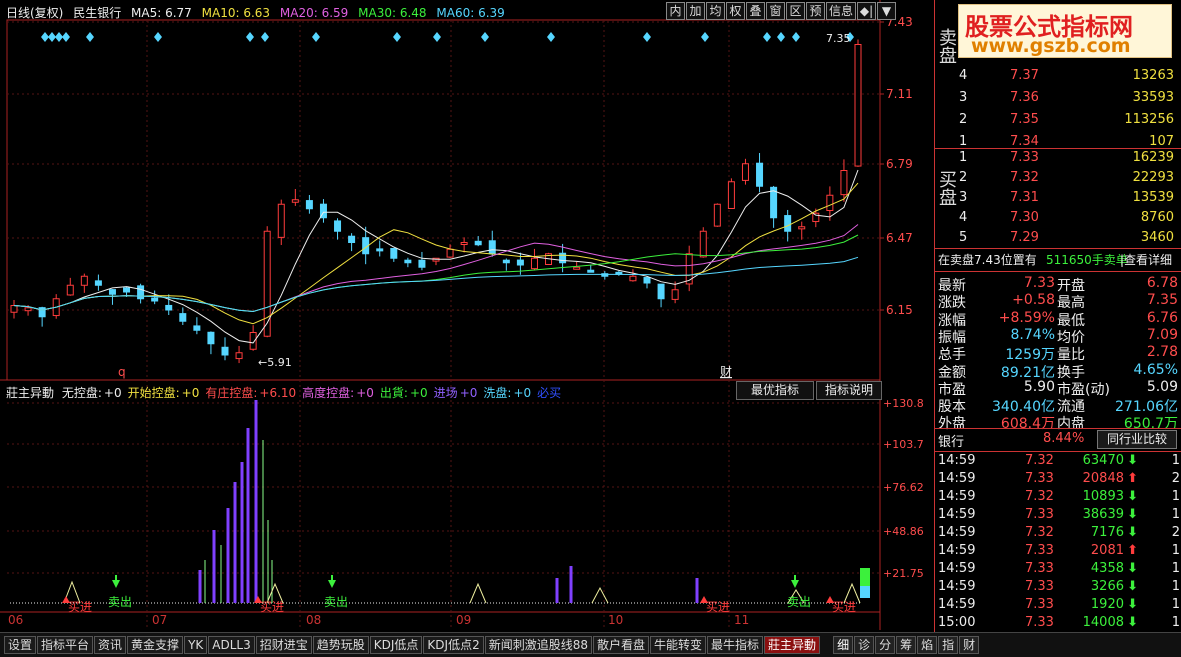 Image resolution: width=1181 pixels, height=657 pixels. I want to click on quote-value: 6.76, so click(1162, 317).